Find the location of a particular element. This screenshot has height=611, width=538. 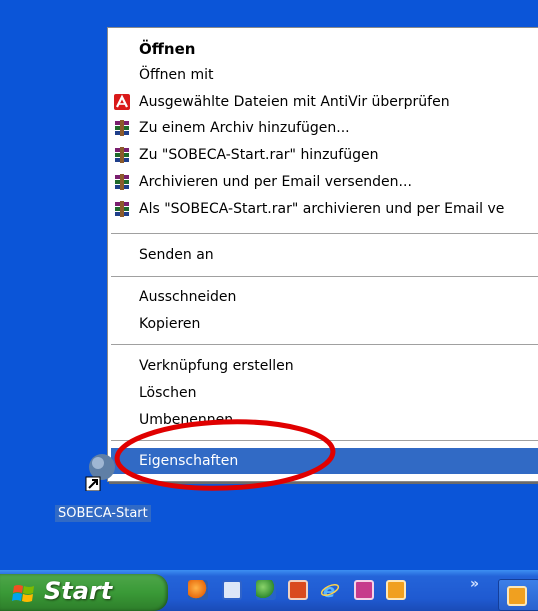

start-label: Start is located at coordinates (78, 591).